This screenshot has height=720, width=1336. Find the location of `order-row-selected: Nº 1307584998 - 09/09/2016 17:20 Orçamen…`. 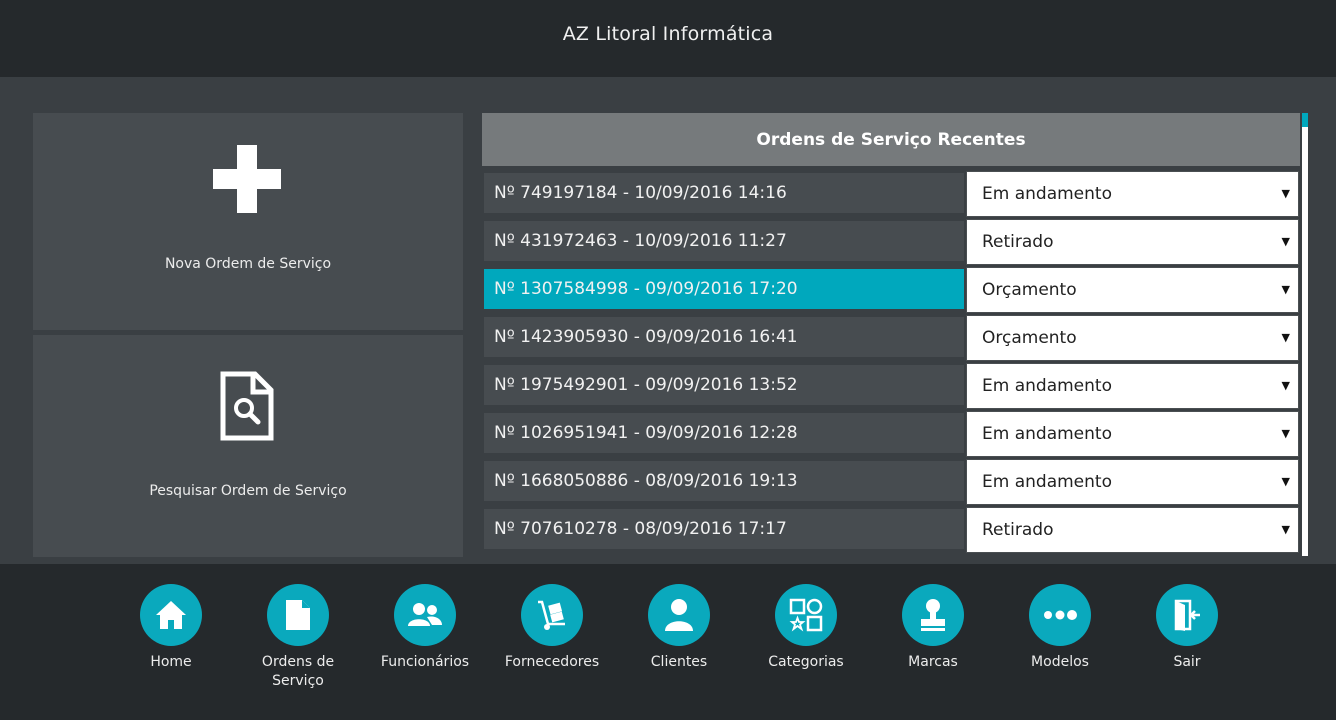

order-row-selected: Nº 1307584998 - 09/09/2016 17:20 Orçamen… is located at coordinates (891, 290).